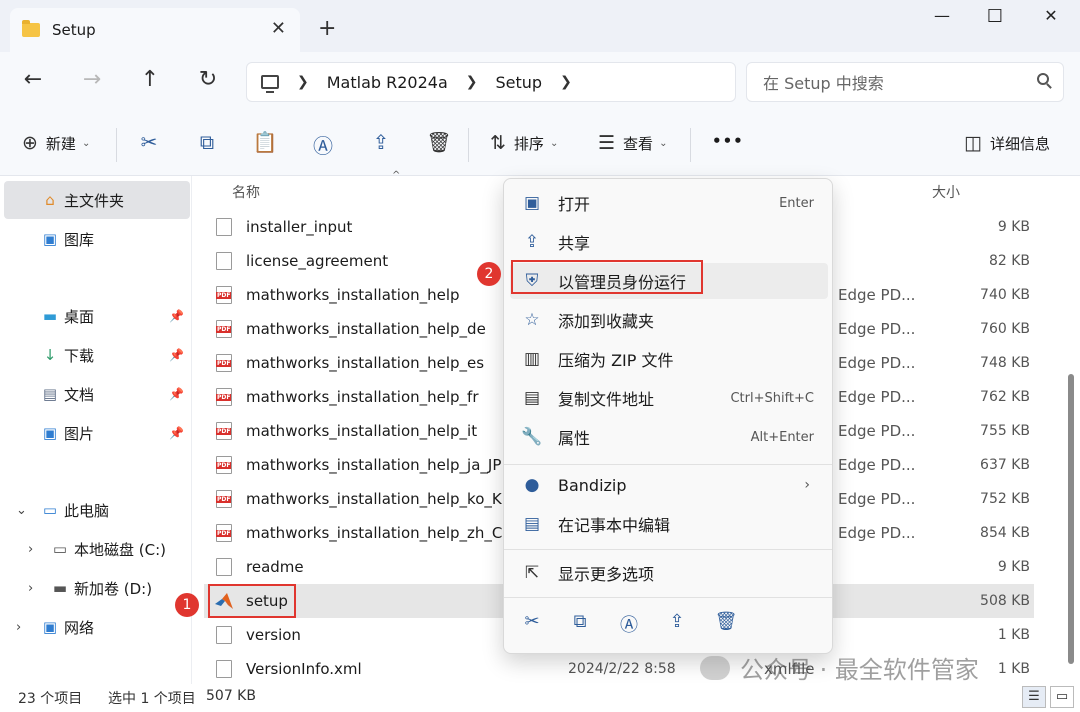 The width and height of the screenshot is (1080, 712). I want to click on watermark: 公众号 · 最全软件管家, so click(839, 667).